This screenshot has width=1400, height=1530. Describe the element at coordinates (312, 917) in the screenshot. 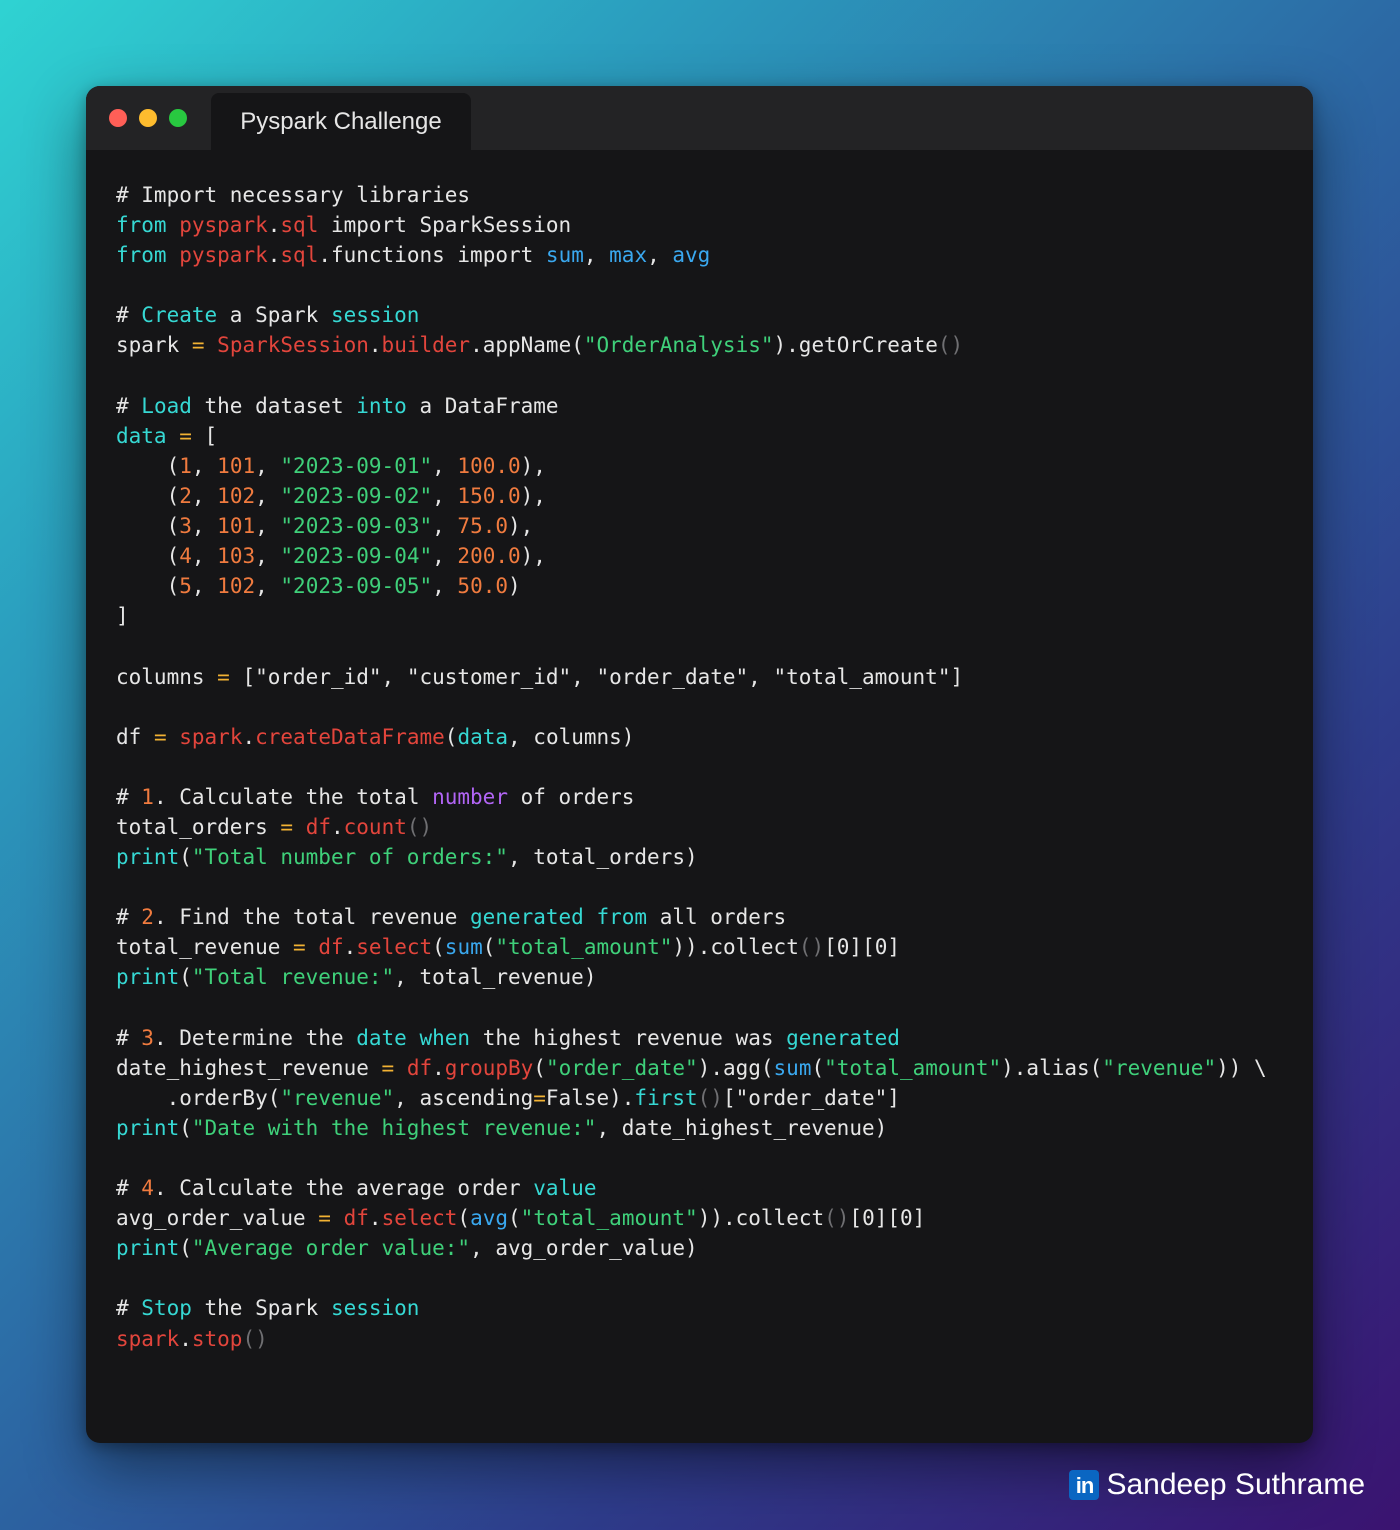

I see `code-token: . Find the total revenue` at that location.